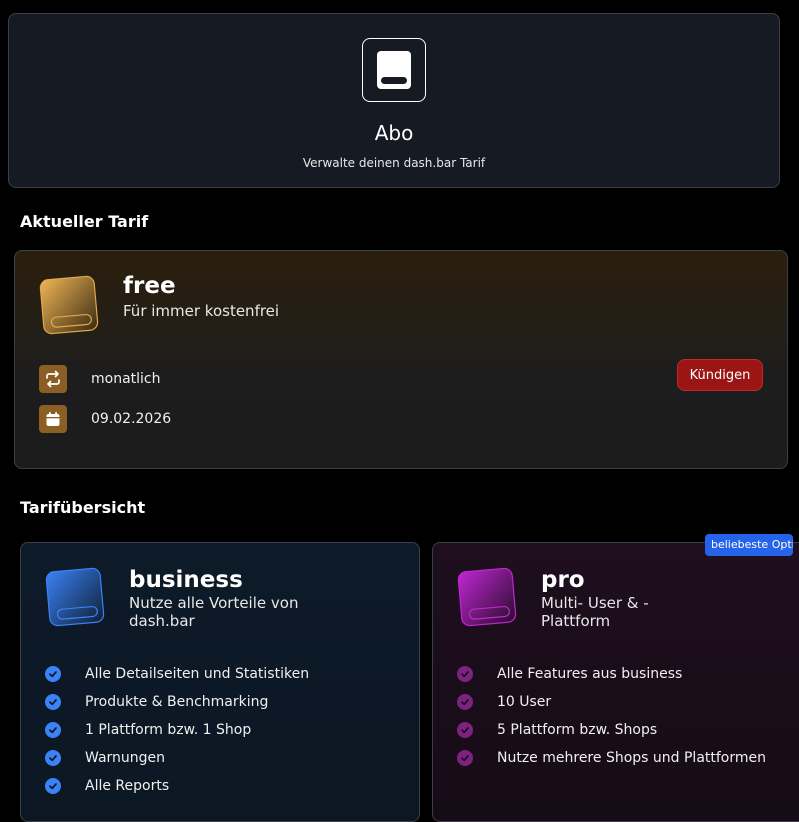 This screenshot has height=822, width=799. Describe the element at coordinates (197, 674) in the screenshot. I see `feature-text: Alle Detailseiten und Statistiken` at that location.